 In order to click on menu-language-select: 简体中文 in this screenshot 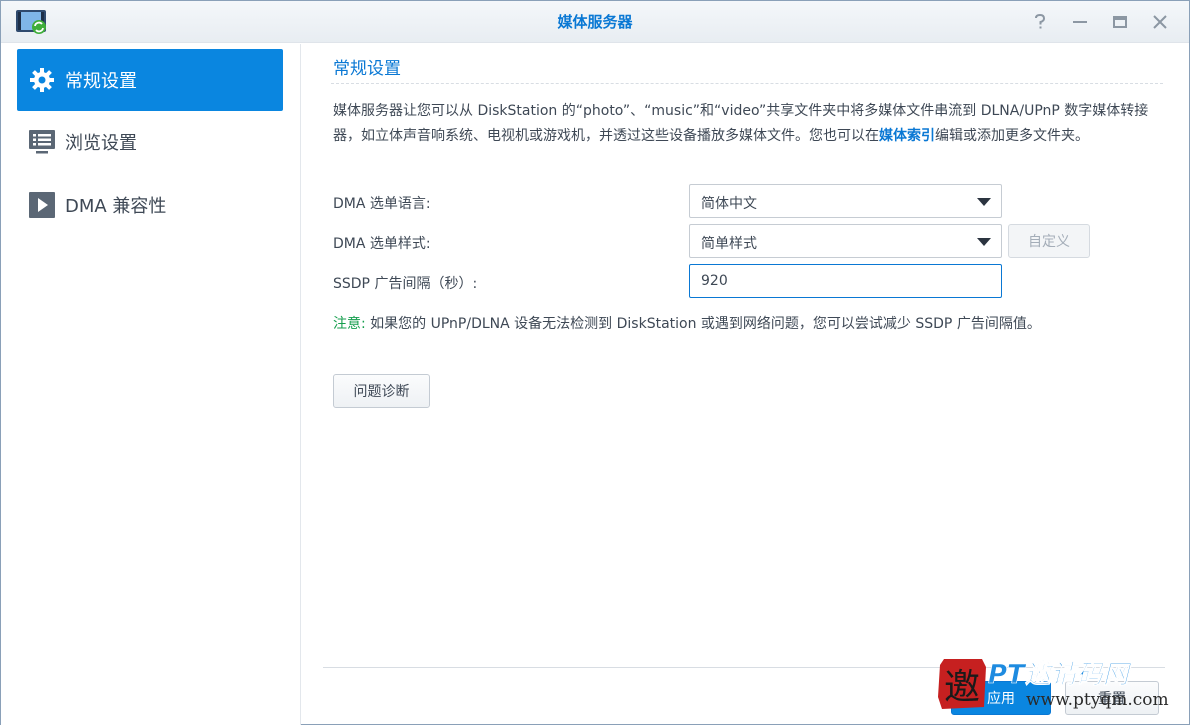, I will do `click(845, 201)`.